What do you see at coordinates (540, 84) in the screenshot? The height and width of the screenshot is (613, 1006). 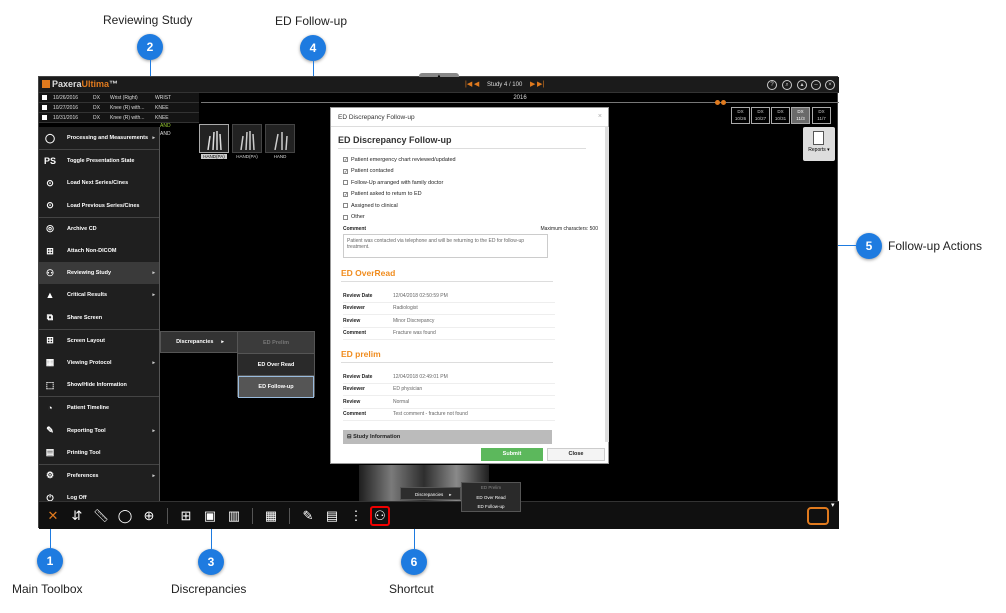 I see `last-study-icon: ▶|` at bounding box center [540, 84].